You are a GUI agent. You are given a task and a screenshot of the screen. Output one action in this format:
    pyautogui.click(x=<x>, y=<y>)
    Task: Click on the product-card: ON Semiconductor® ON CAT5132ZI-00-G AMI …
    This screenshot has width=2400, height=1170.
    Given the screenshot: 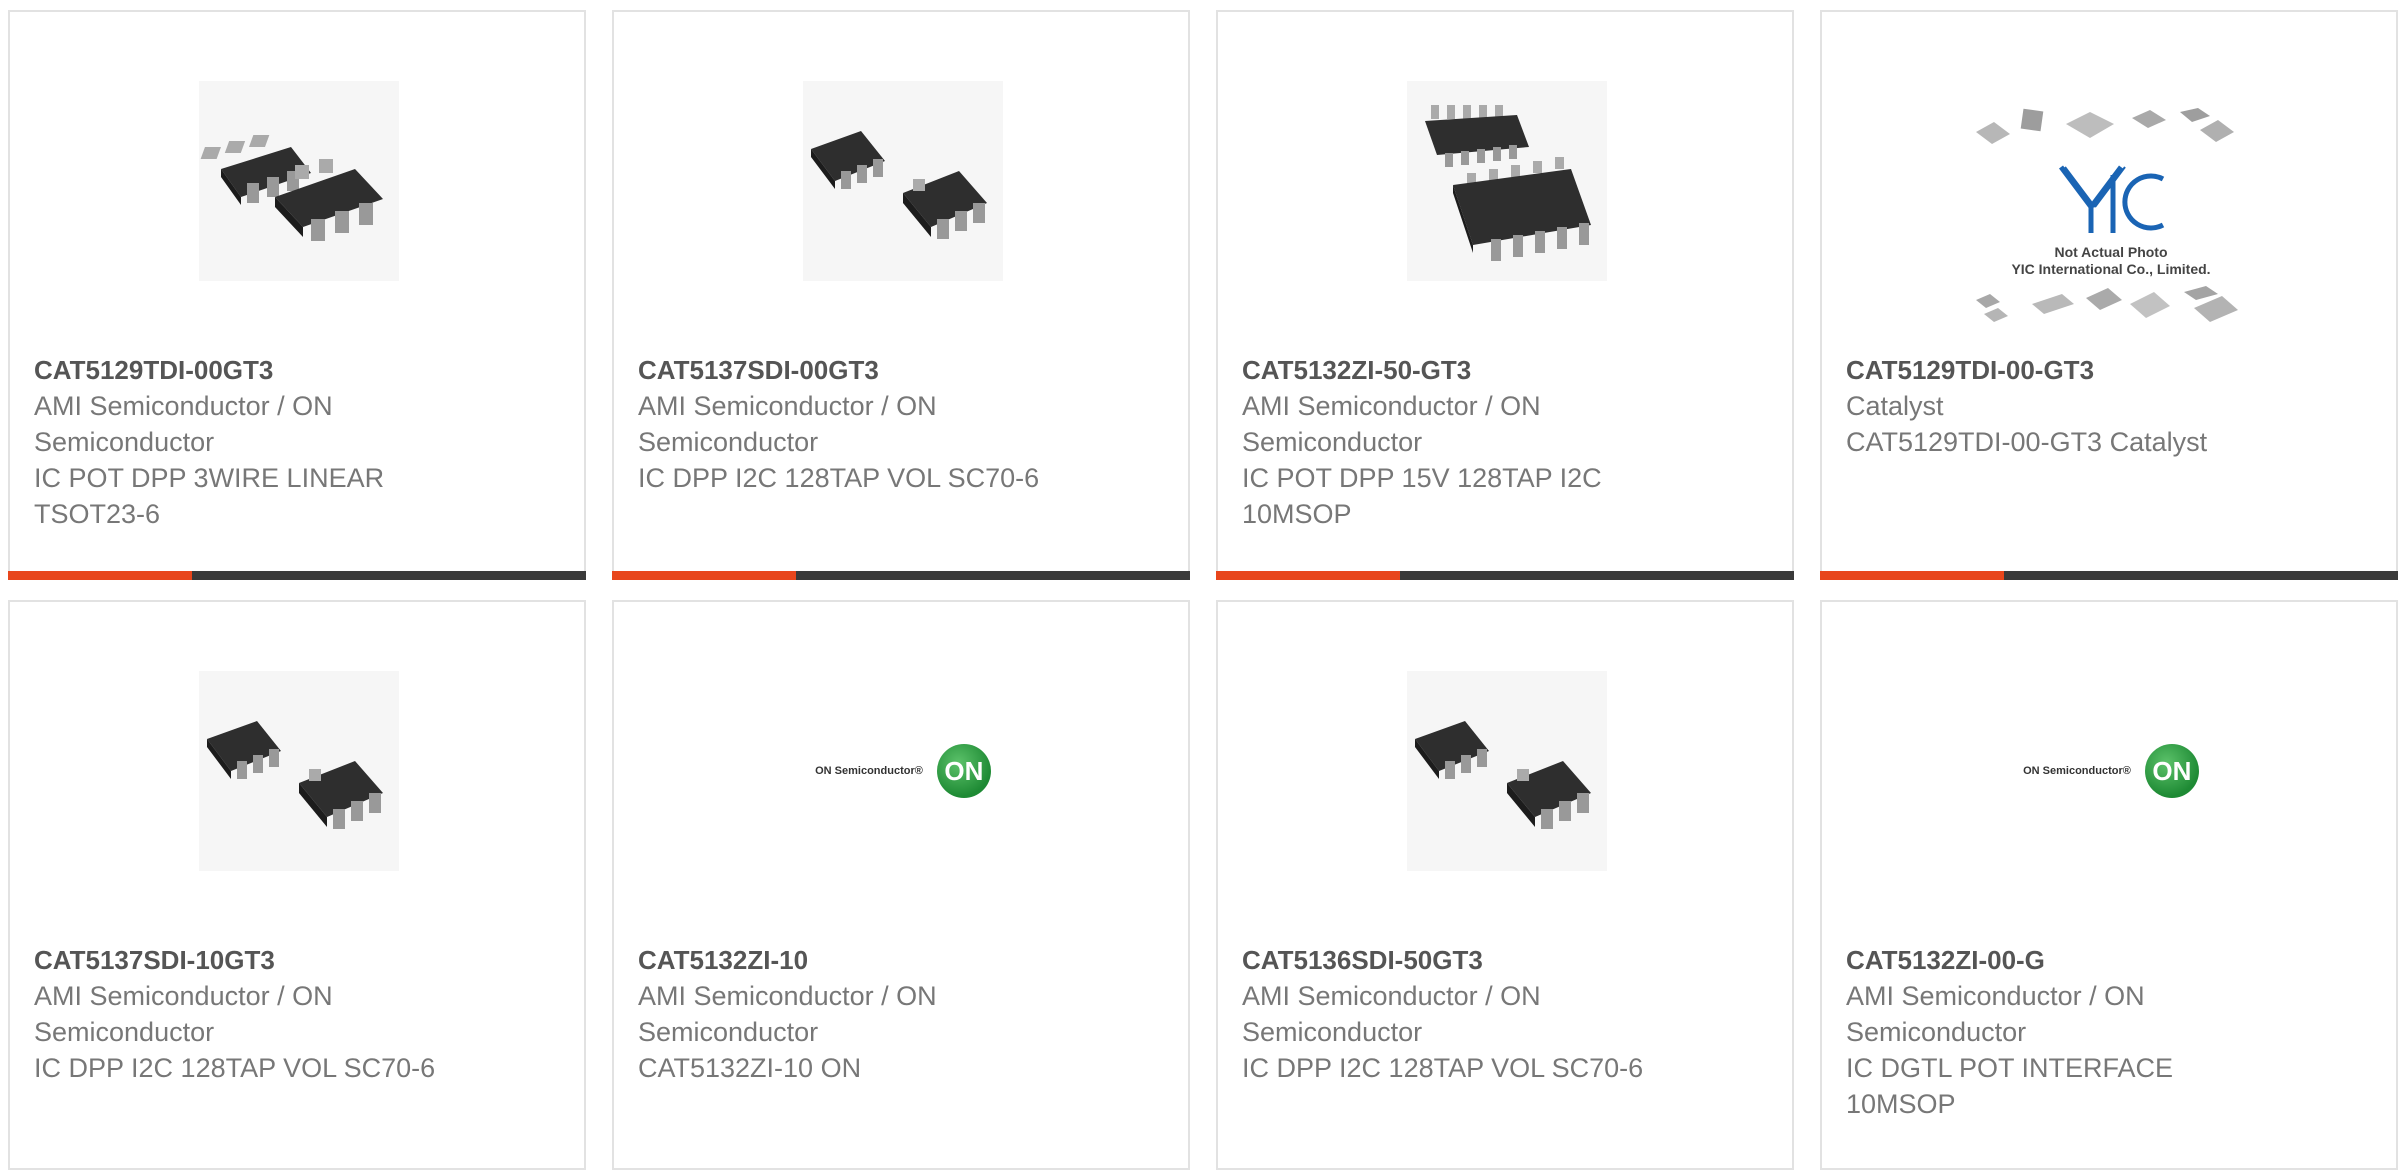 What is the action you would take?
    pyautogui.click(x=2109, y=885)
    